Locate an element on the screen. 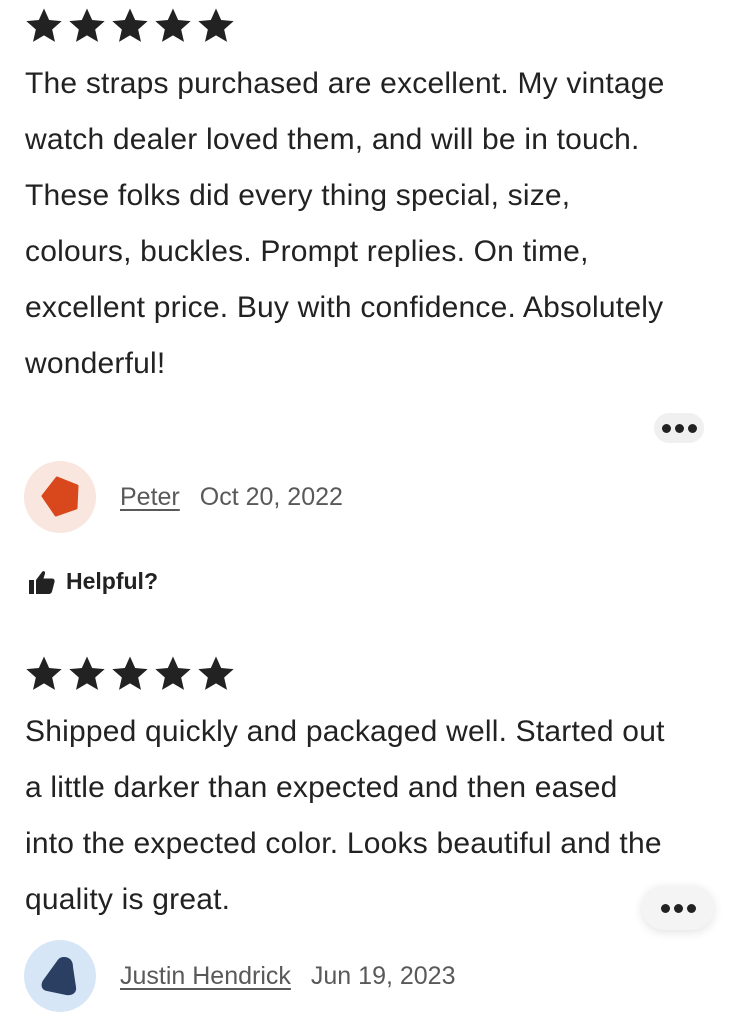 The width and height of the screenshot is (750, 1032). review-date: Oct 20, 2022 is located at coordinates (271, 496).